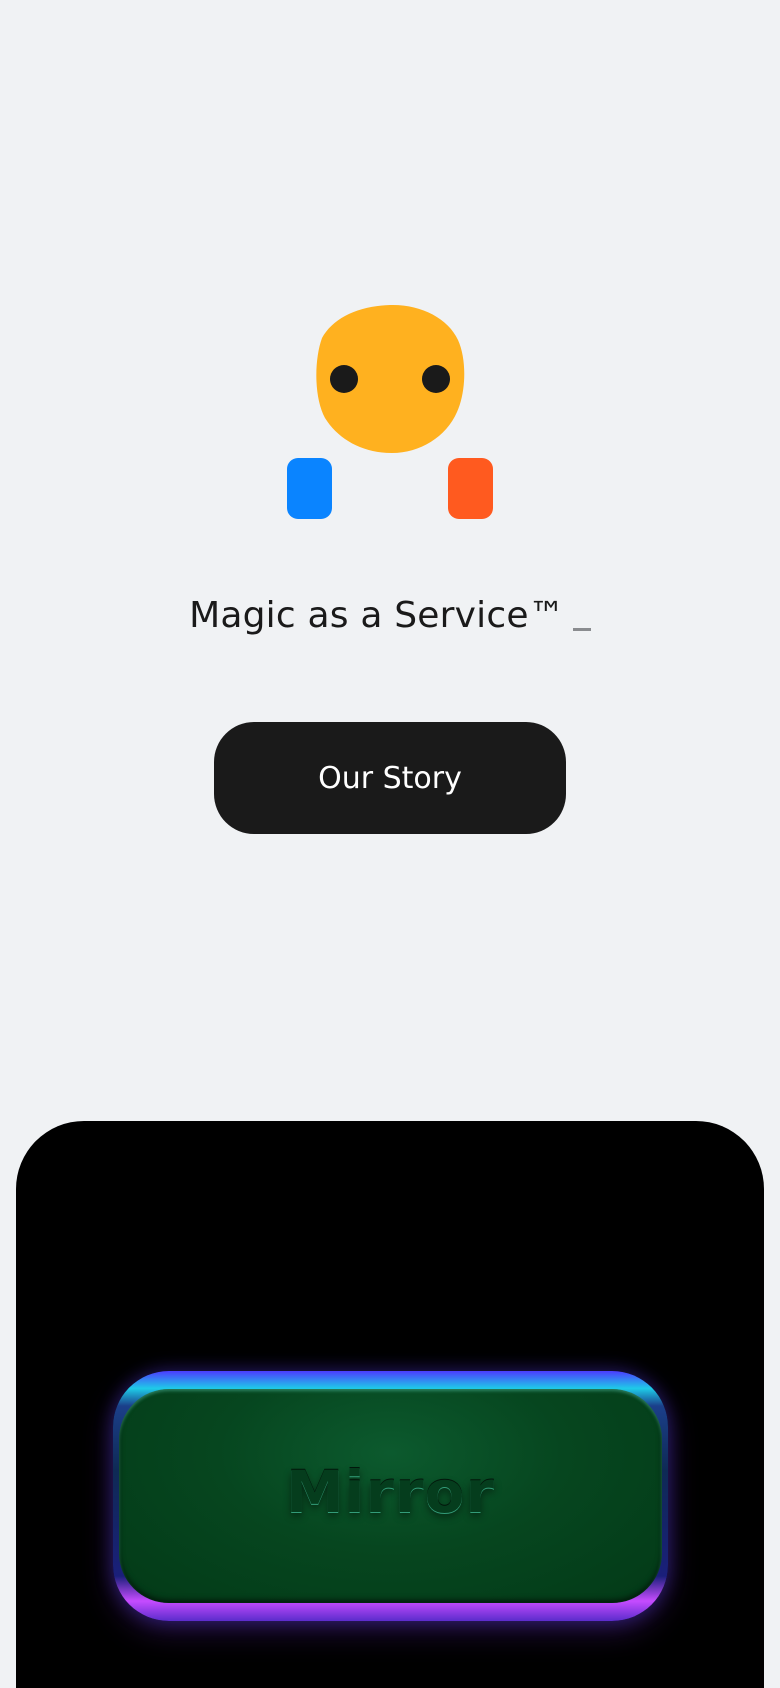 The image size is (780, 1688). Describe the element at coordinates (377, 615) in the screenshot. I see `tagline-text: Magic as a Service™` at that location.